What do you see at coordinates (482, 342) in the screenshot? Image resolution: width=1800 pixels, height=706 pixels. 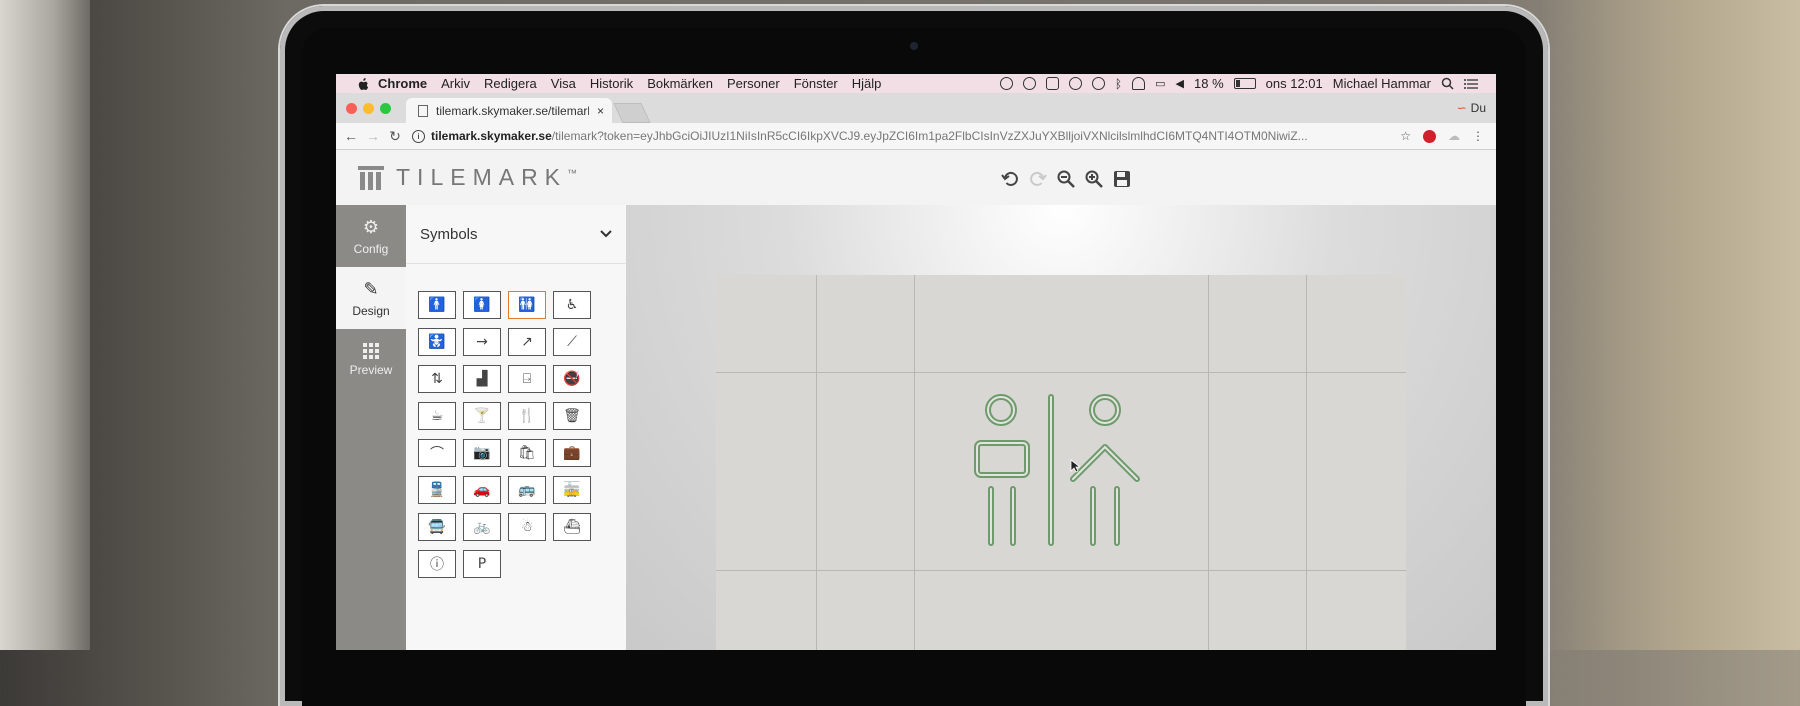 I see `arrow-right-icon: →` at bounding box center [482, 342].